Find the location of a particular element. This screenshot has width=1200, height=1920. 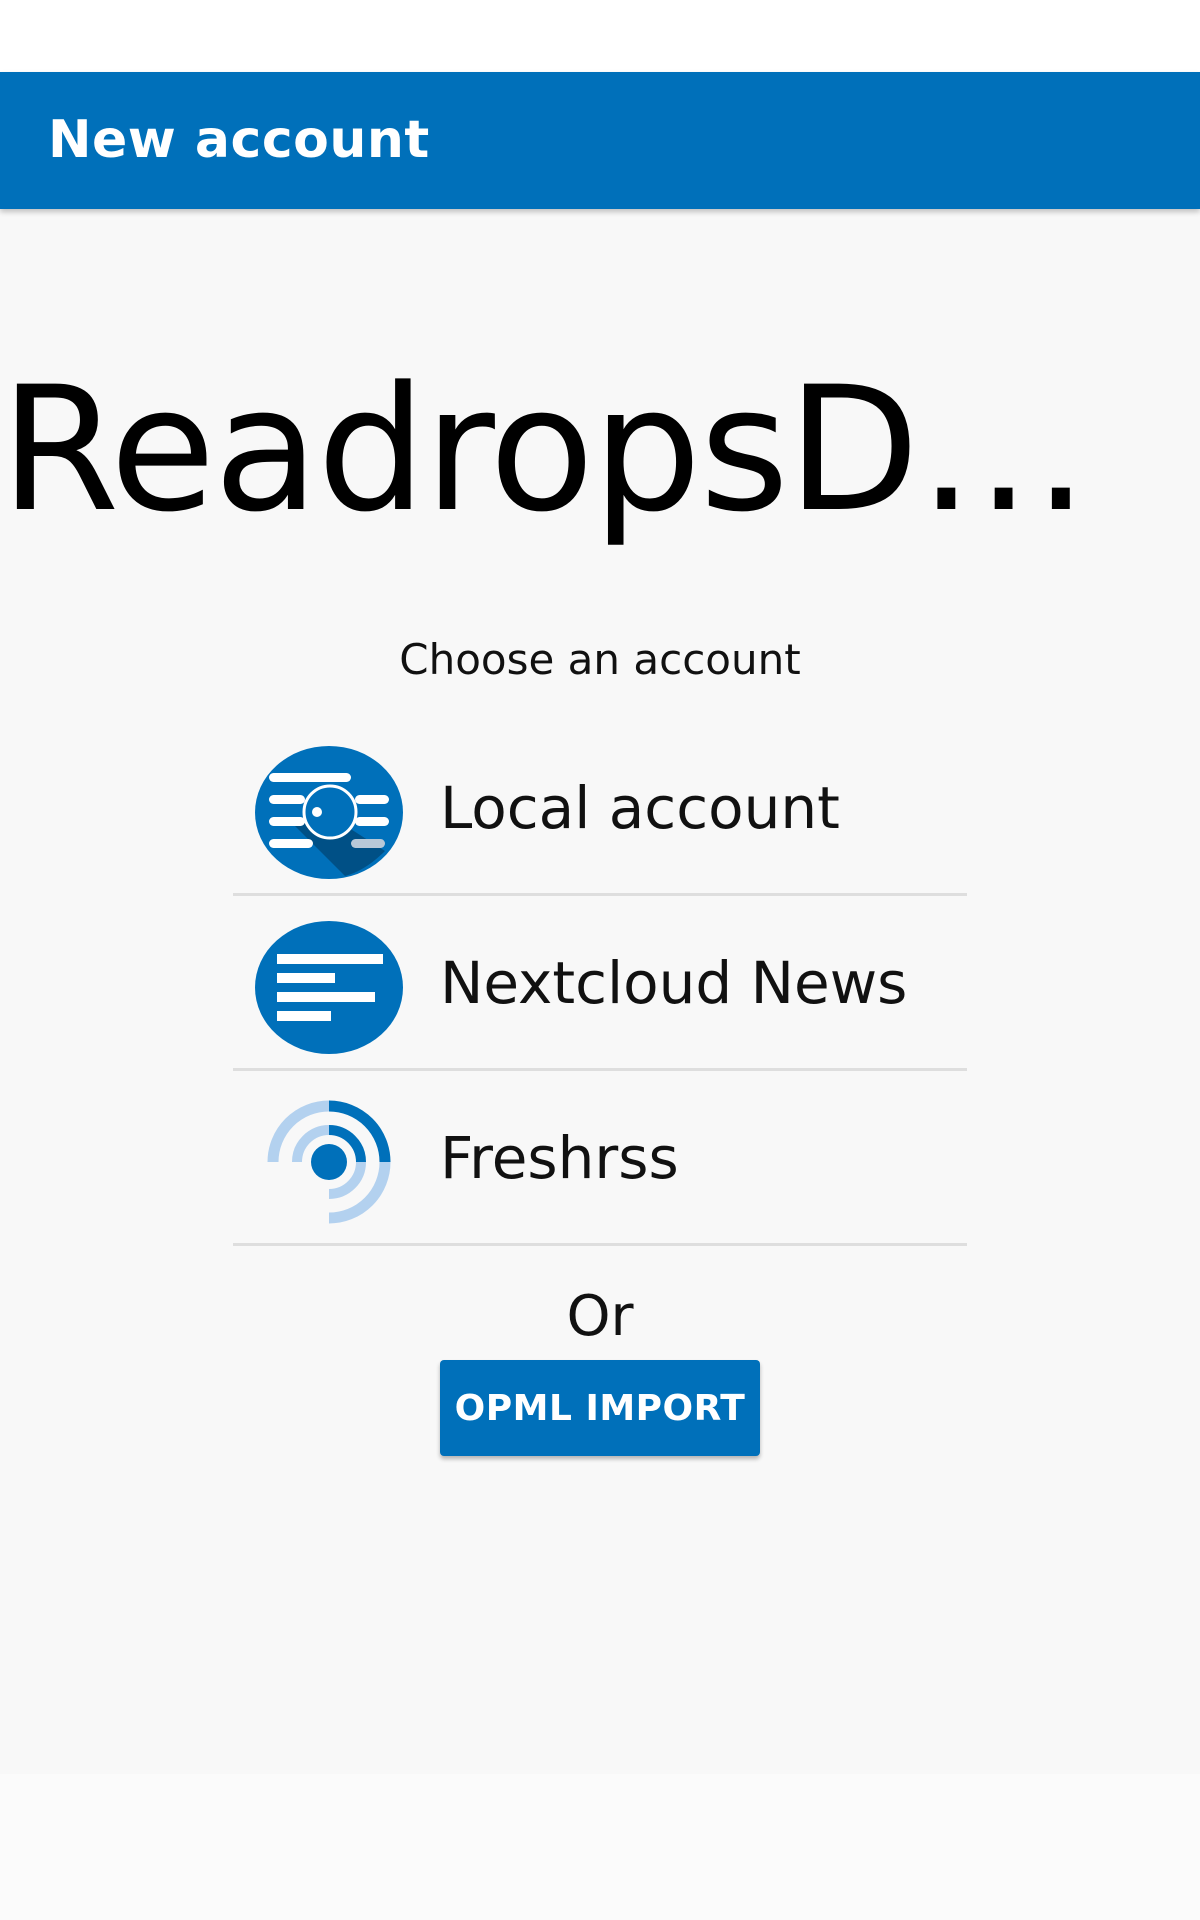

nextcloud-news-icon is located at coordinates (329, 987).